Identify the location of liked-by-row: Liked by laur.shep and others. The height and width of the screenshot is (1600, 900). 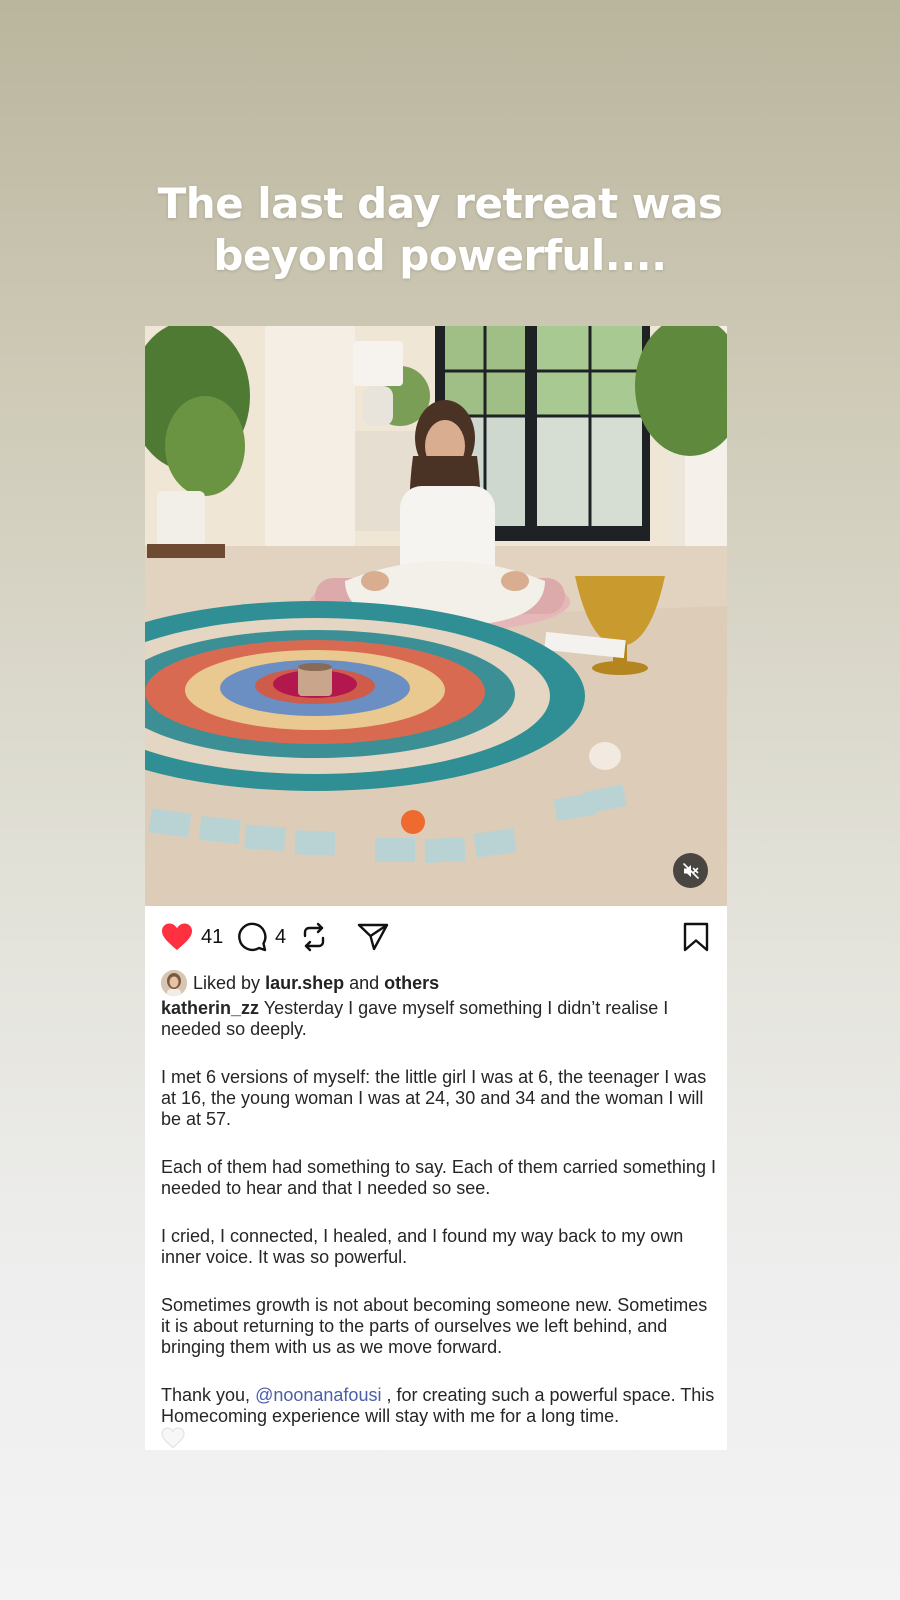
(300, 983).